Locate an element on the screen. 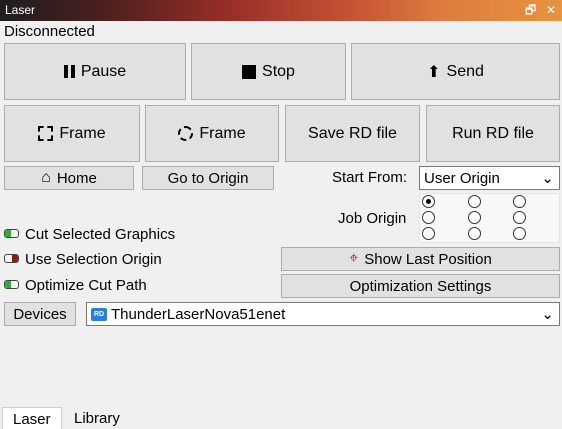 The height and width of the screenshot is (429, 562). stop-button: Stop is located at coordinates (268, 71).